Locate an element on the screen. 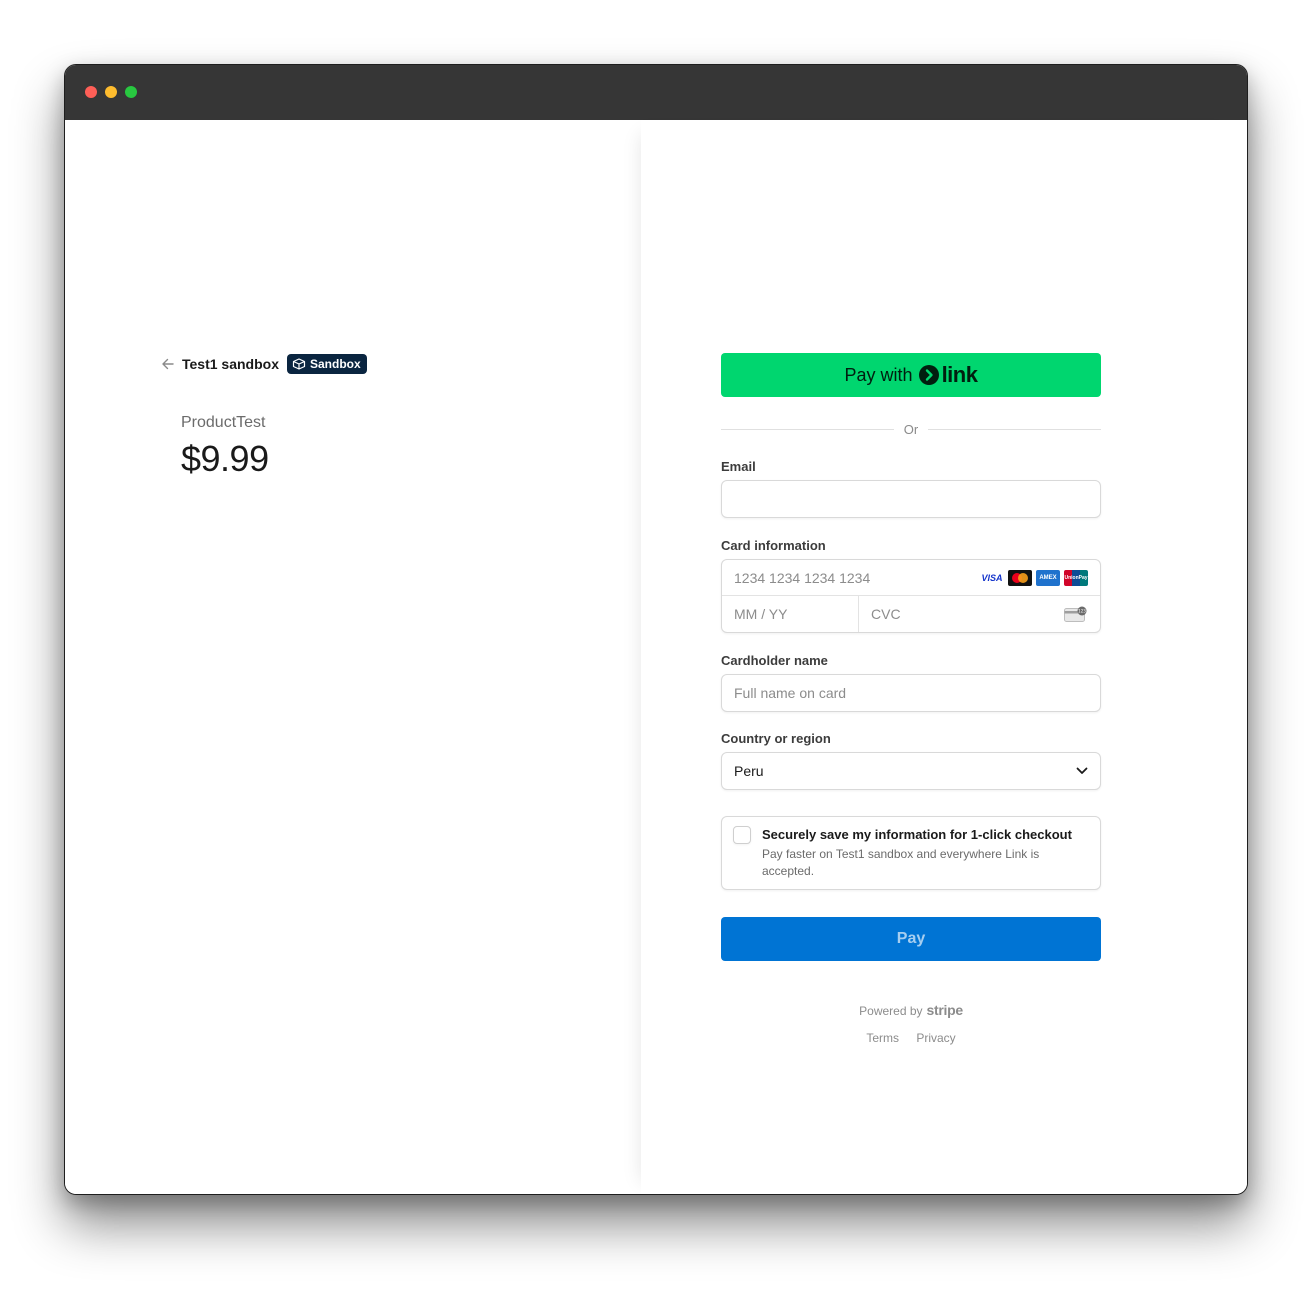 Image resolution: width=1312 pixels, height=1291 pixels. footer-links: Terms Privacy is located at coordinates (911, 1038).